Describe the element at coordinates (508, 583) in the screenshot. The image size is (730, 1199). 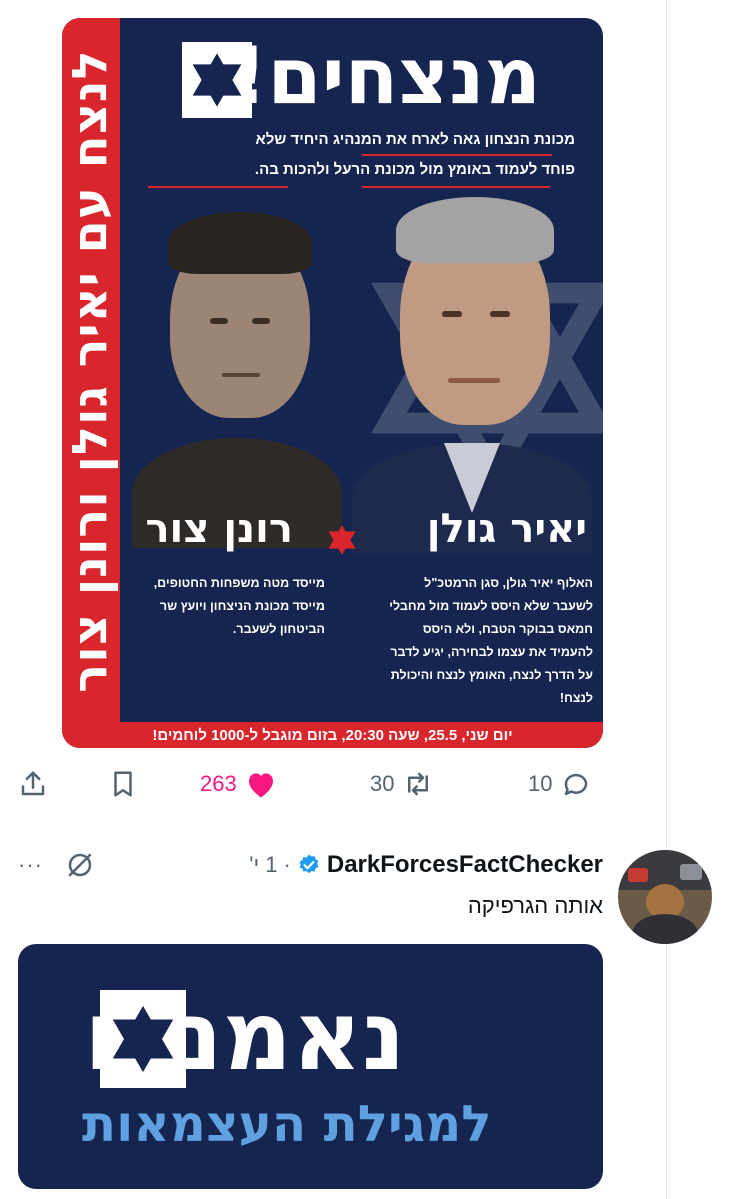
I see `bio-right-line: האלוף יאיר גולן, סגן הרמטכ"ל` at that location.